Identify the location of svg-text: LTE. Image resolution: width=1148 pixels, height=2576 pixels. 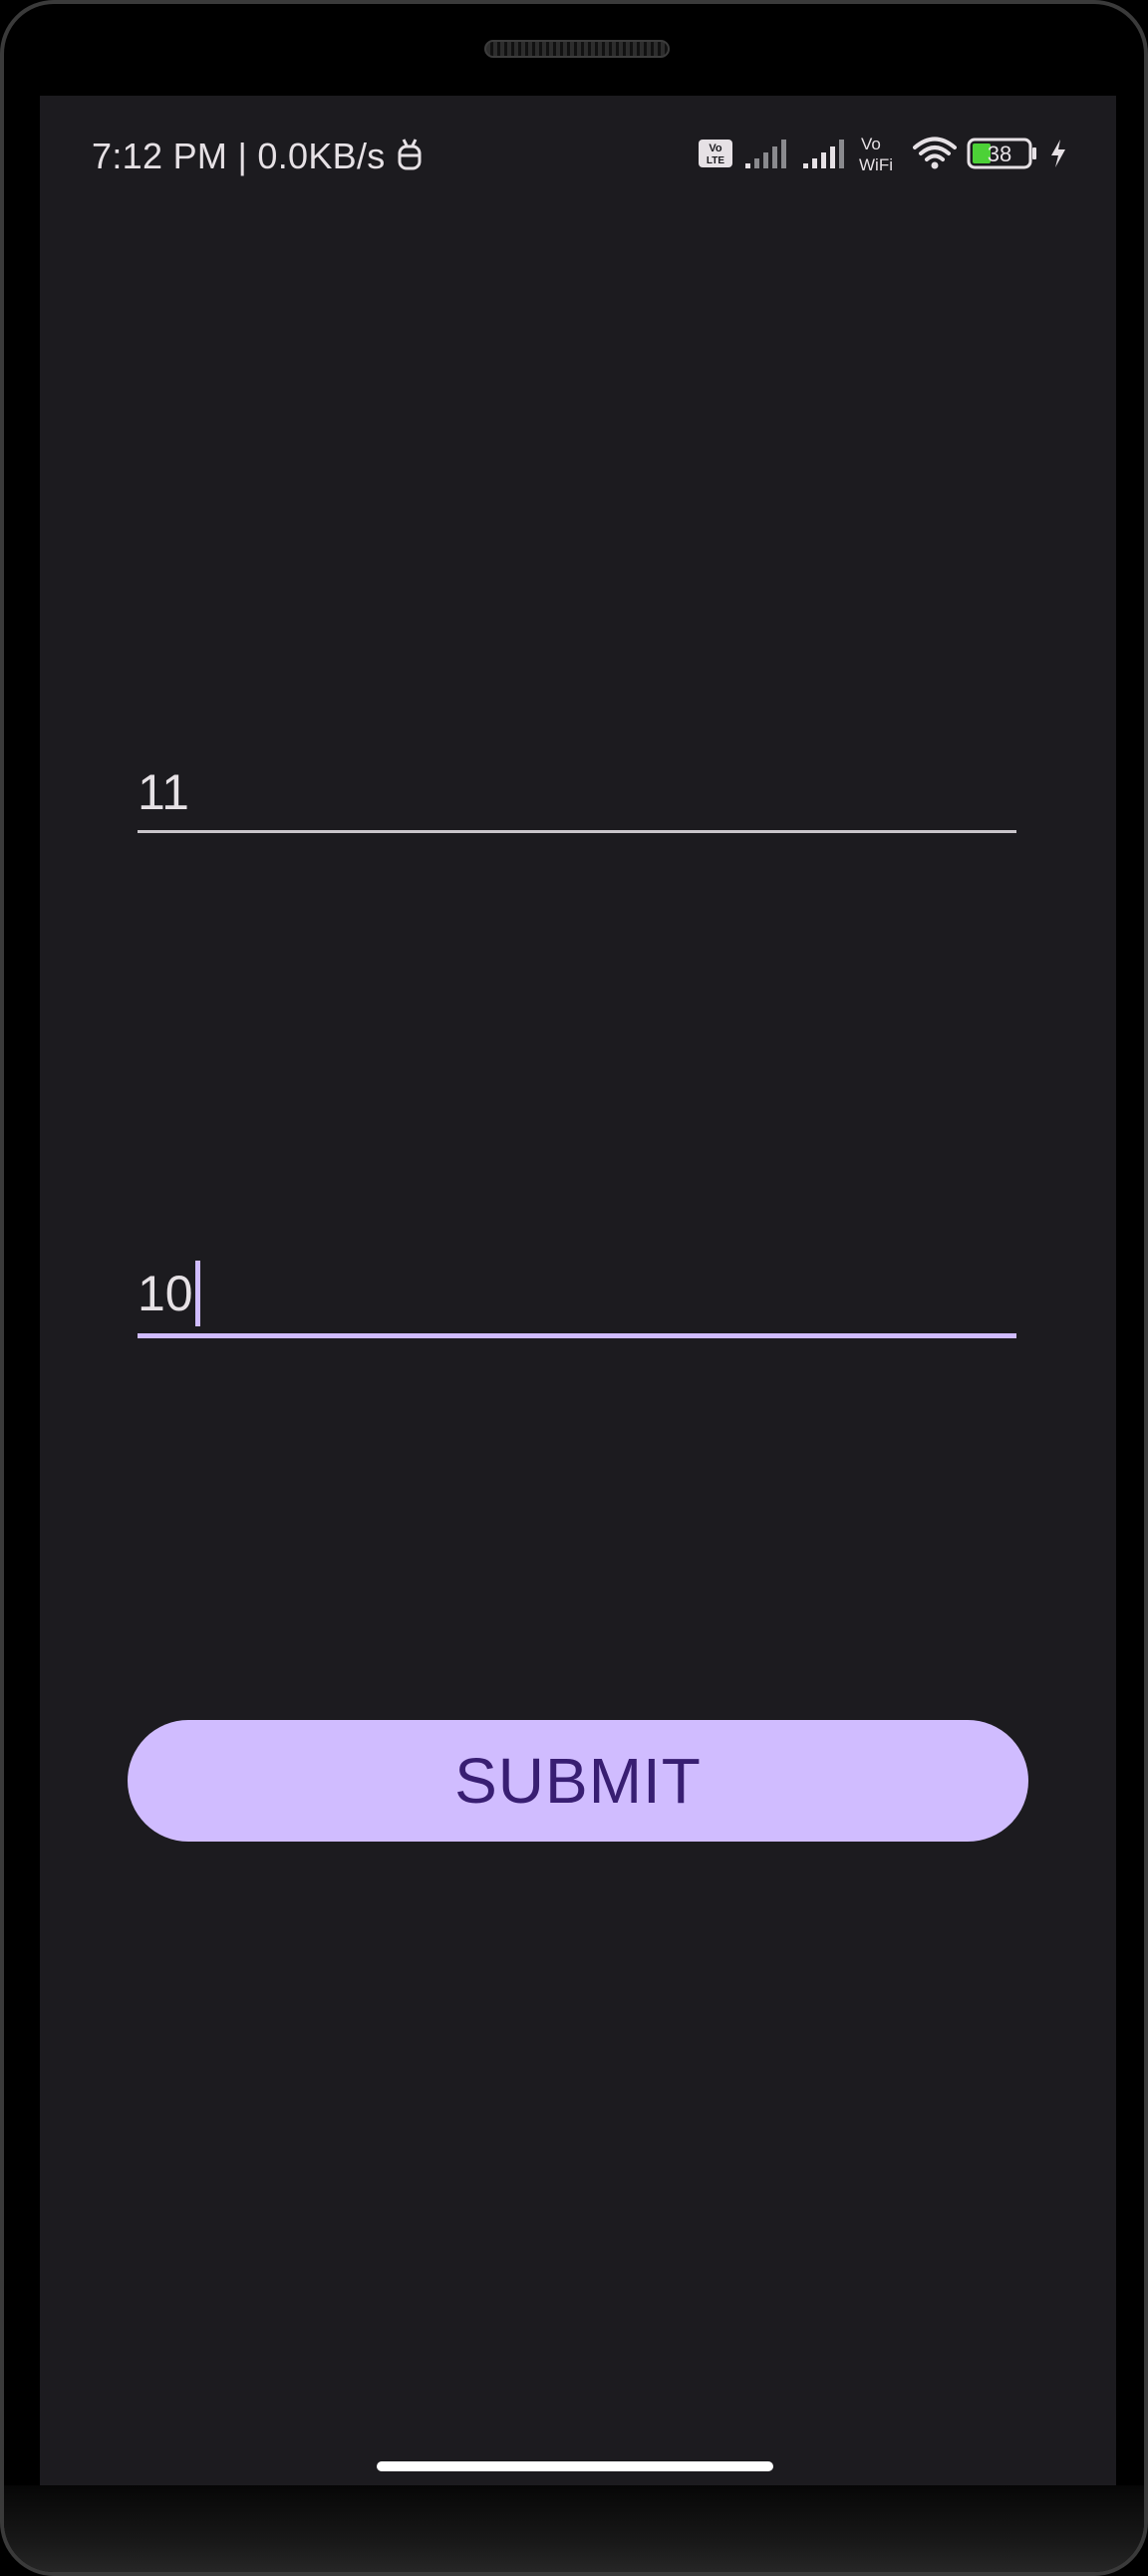
(715, 160).